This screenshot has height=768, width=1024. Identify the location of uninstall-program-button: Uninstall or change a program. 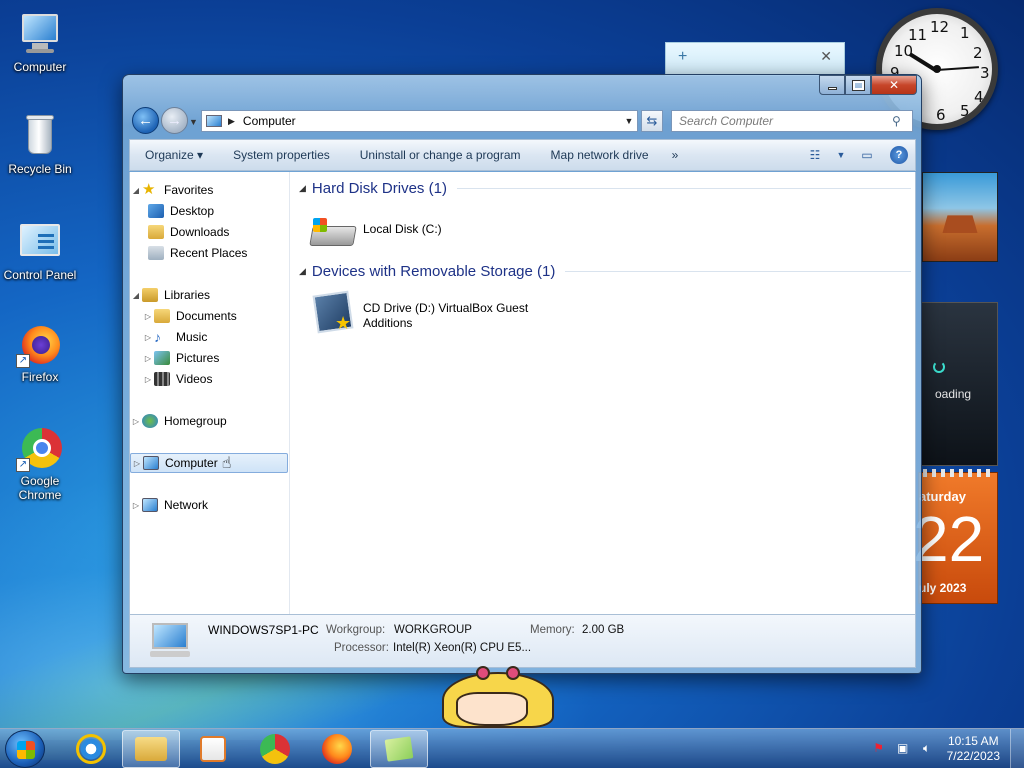
(440, 155).